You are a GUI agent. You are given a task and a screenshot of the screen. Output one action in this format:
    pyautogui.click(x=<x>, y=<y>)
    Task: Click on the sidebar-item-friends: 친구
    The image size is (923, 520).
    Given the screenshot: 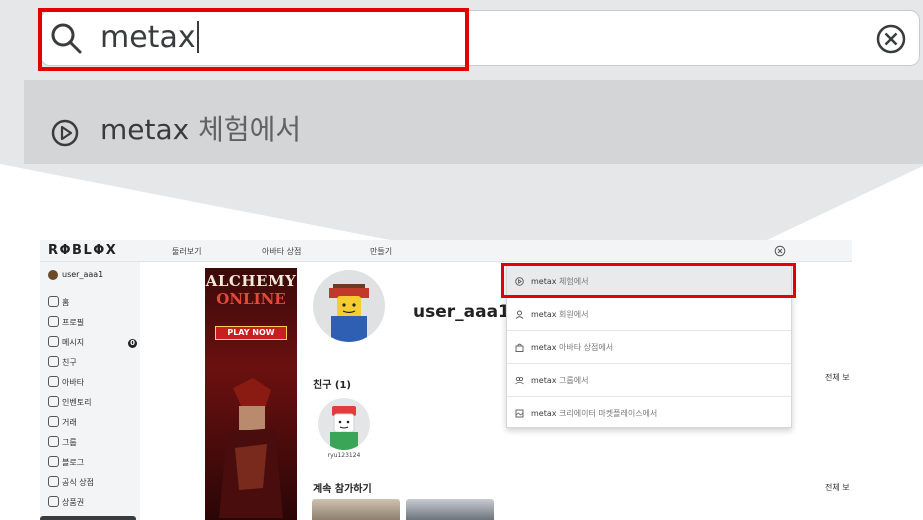 What is the action you would take?
    pyautogui.click(x=62, y=363)
    